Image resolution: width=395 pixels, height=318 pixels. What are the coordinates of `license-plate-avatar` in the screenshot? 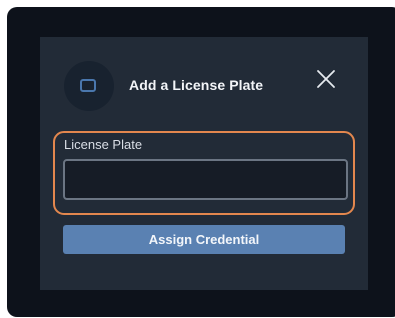 It's located at (89, 86).